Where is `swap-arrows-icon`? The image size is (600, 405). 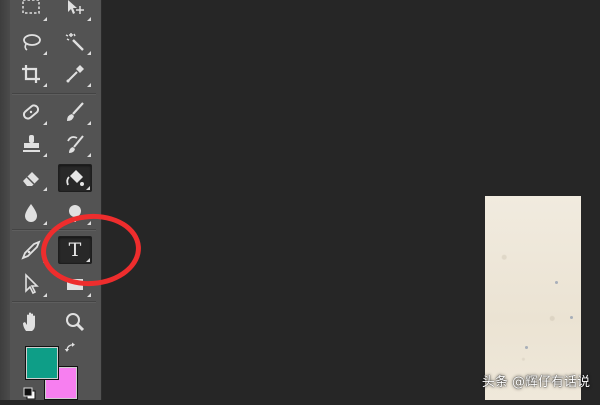
swap-arrows-icon is located at coordinates (69, 347).